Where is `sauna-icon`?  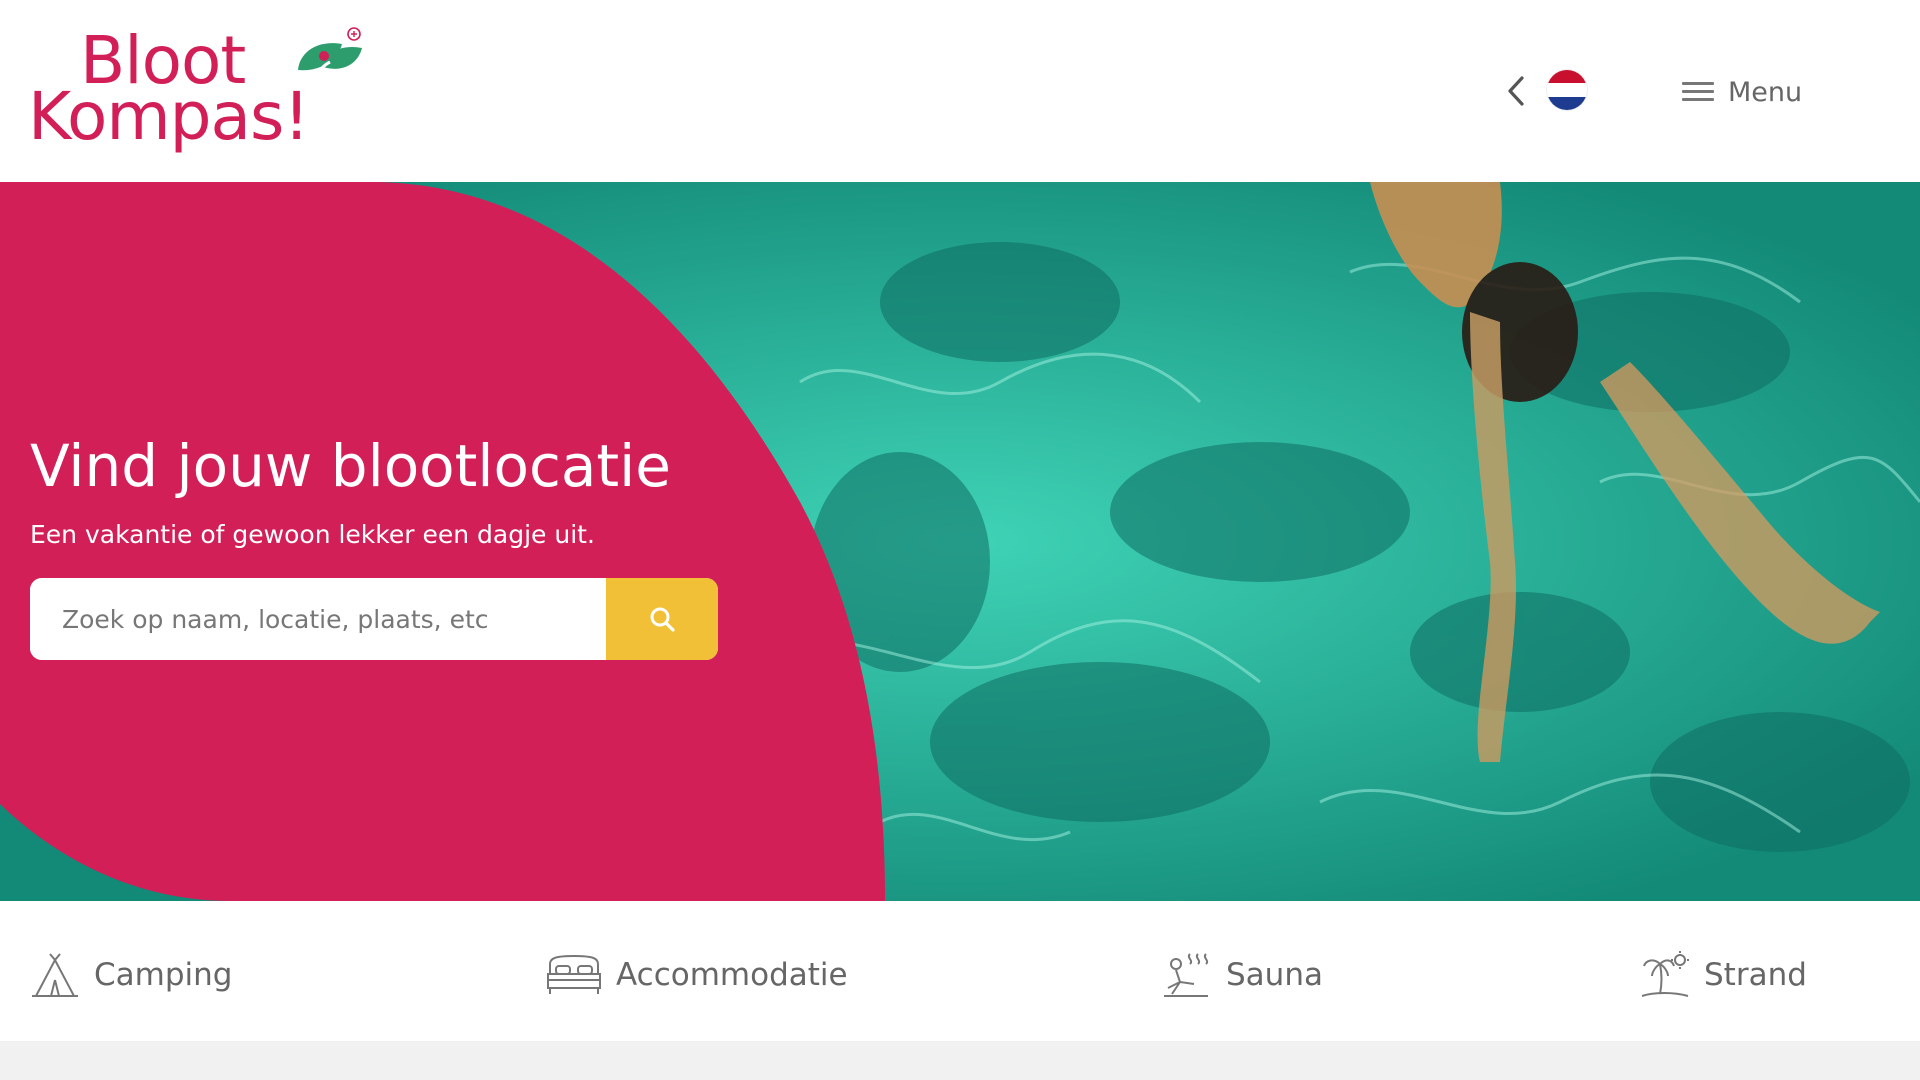 sauna-icon is located at coordinates (1186, 975).